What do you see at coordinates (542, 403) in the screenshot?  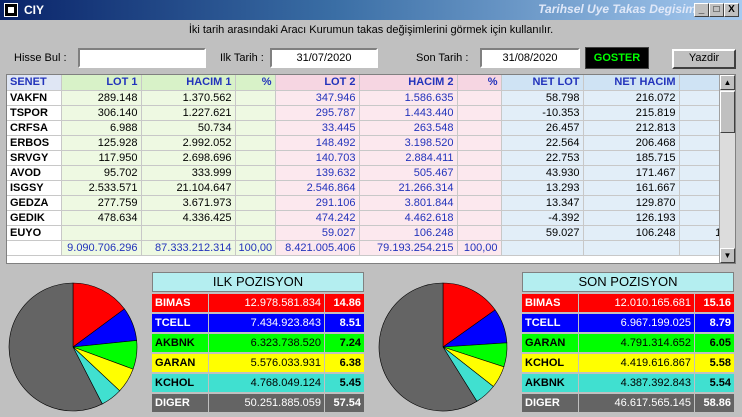 I see `position-name: DIGER` at bounding box center [542, 403].